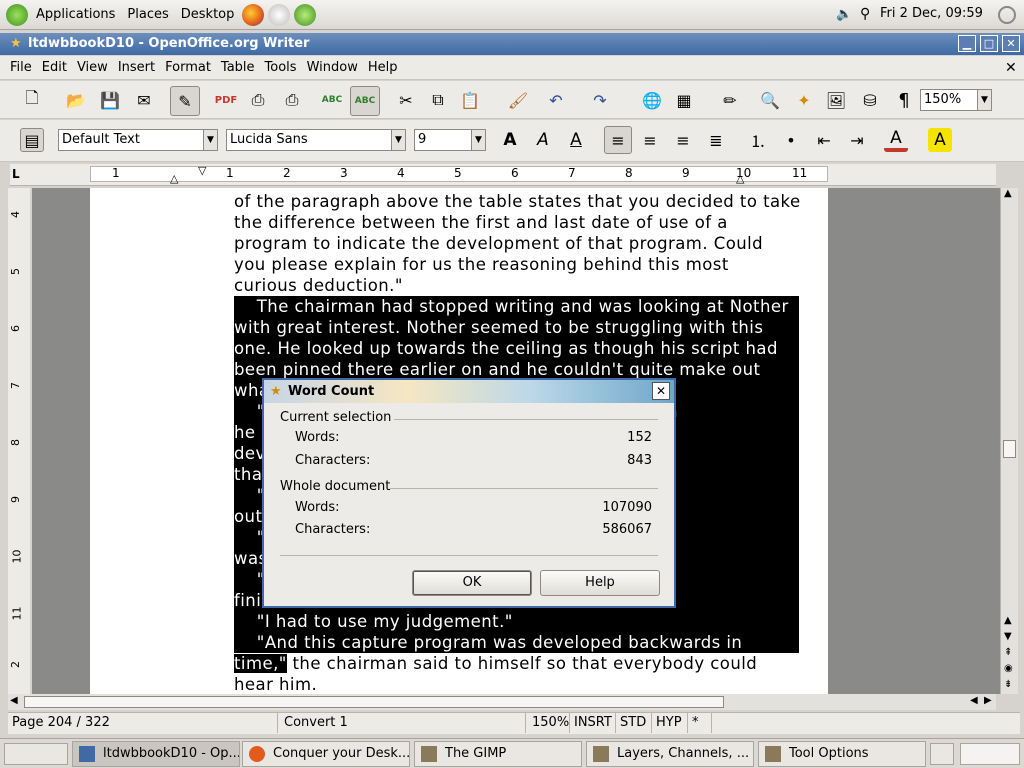 The height and width of the screenshot is (768, 1024). What do you see at coordinates (17, 14) in the screenshot?
I see `gnome-foot-icon` at bounding box center [17, 14].